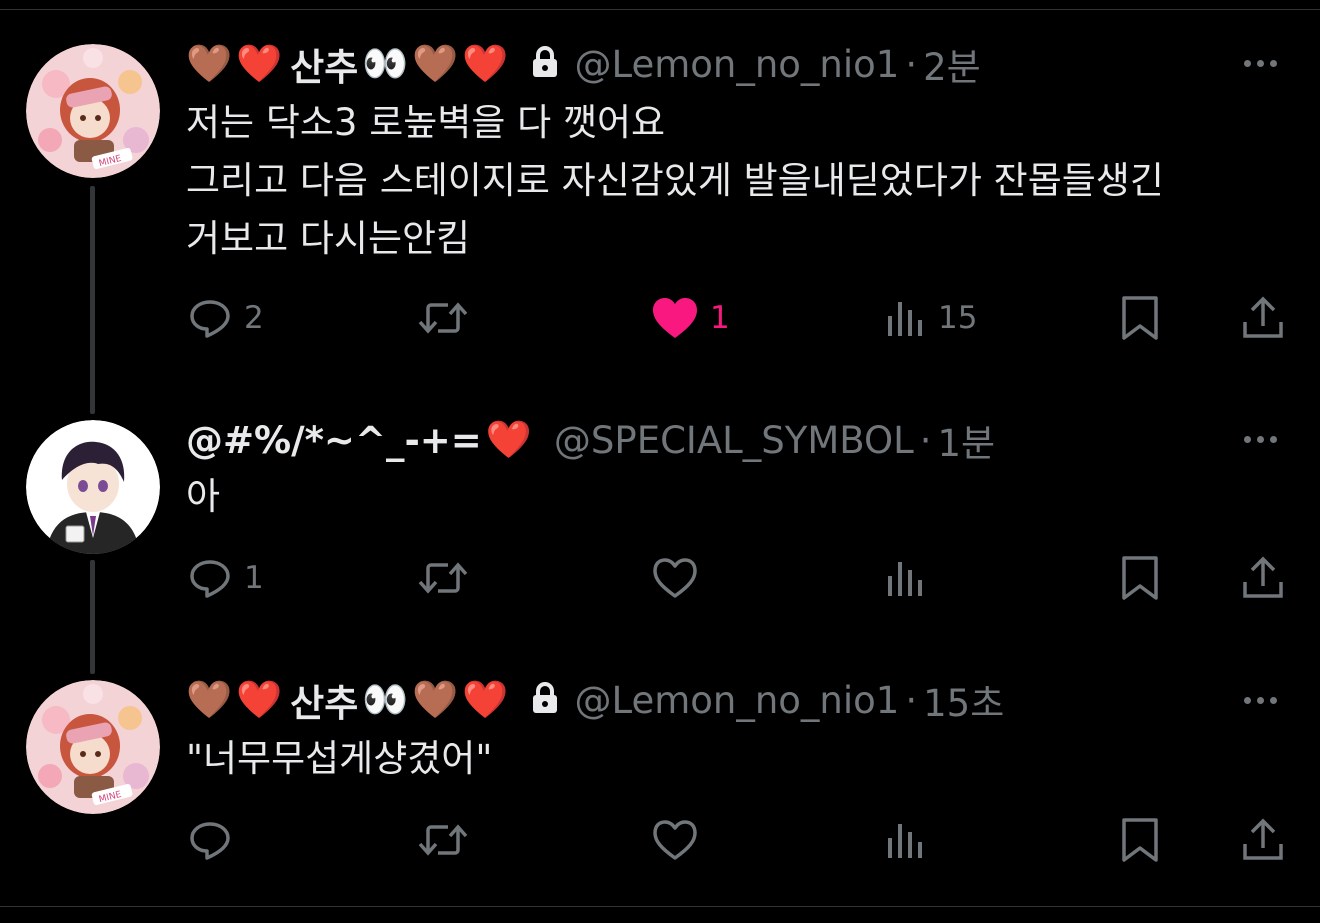  I want to click on timestamp: 1분, so click(967, 440).